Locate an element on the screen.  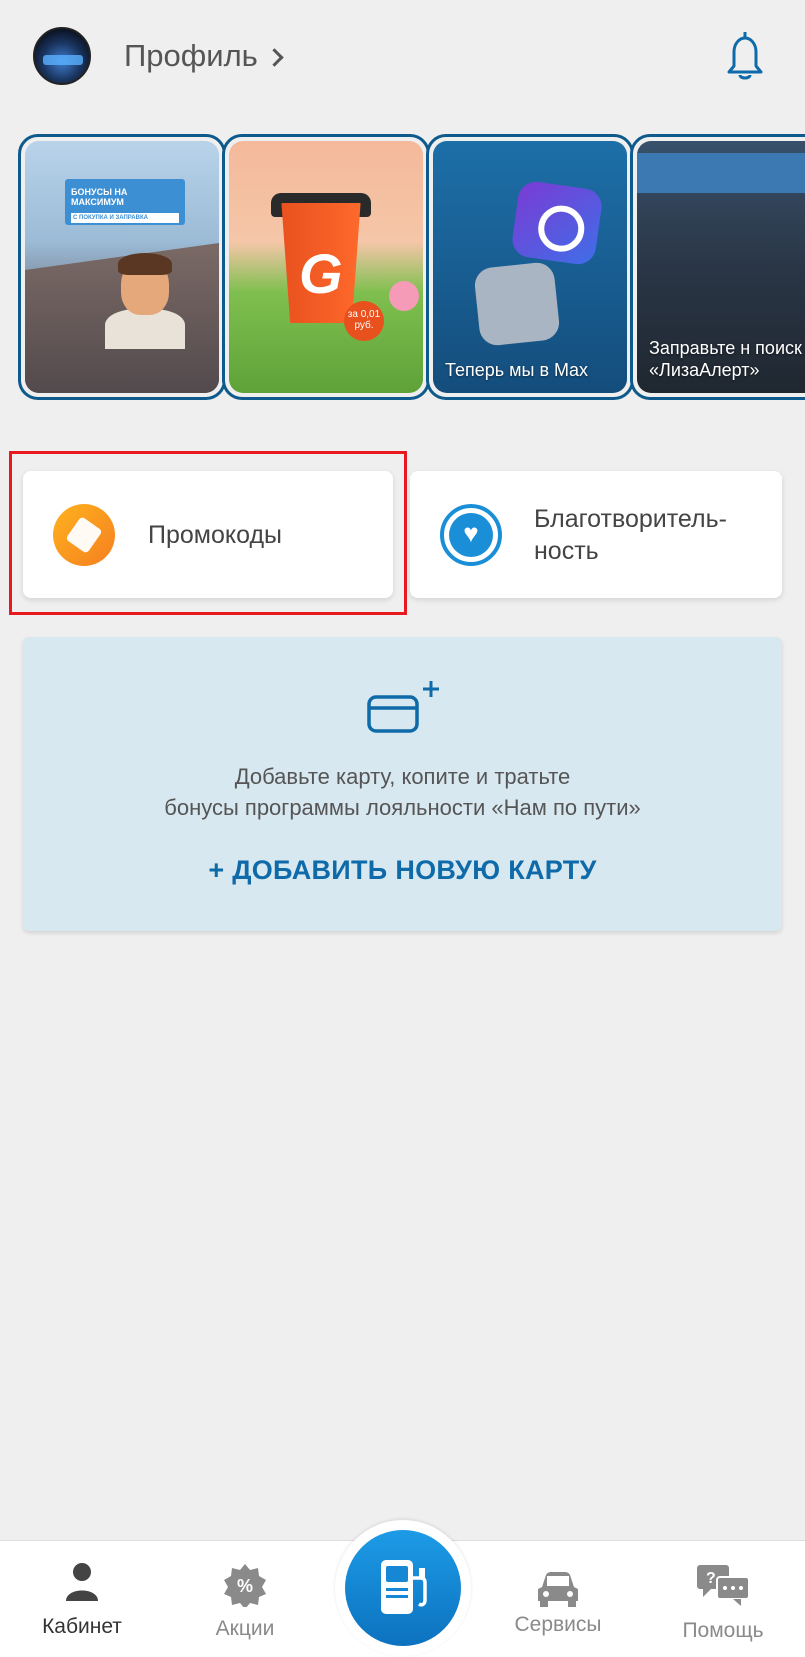
add-card-desc-line1: Добавьте карту, копите и тратьте is located at coordinates (402, 776).